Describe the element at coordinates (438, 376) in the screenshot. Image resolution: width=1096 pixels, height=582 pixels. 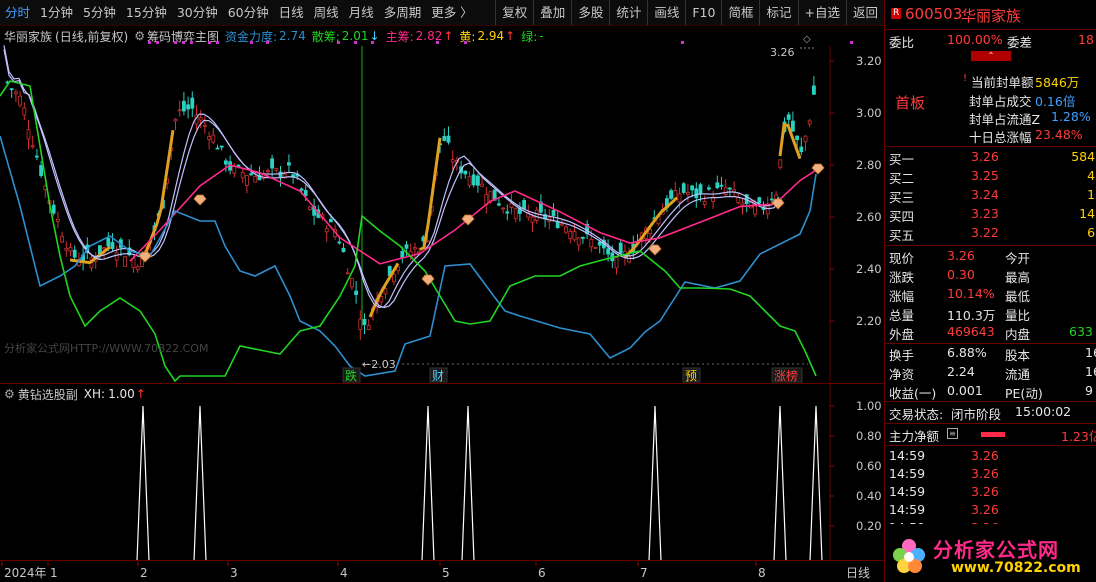
I see `event-marker-label: 财` at that location.